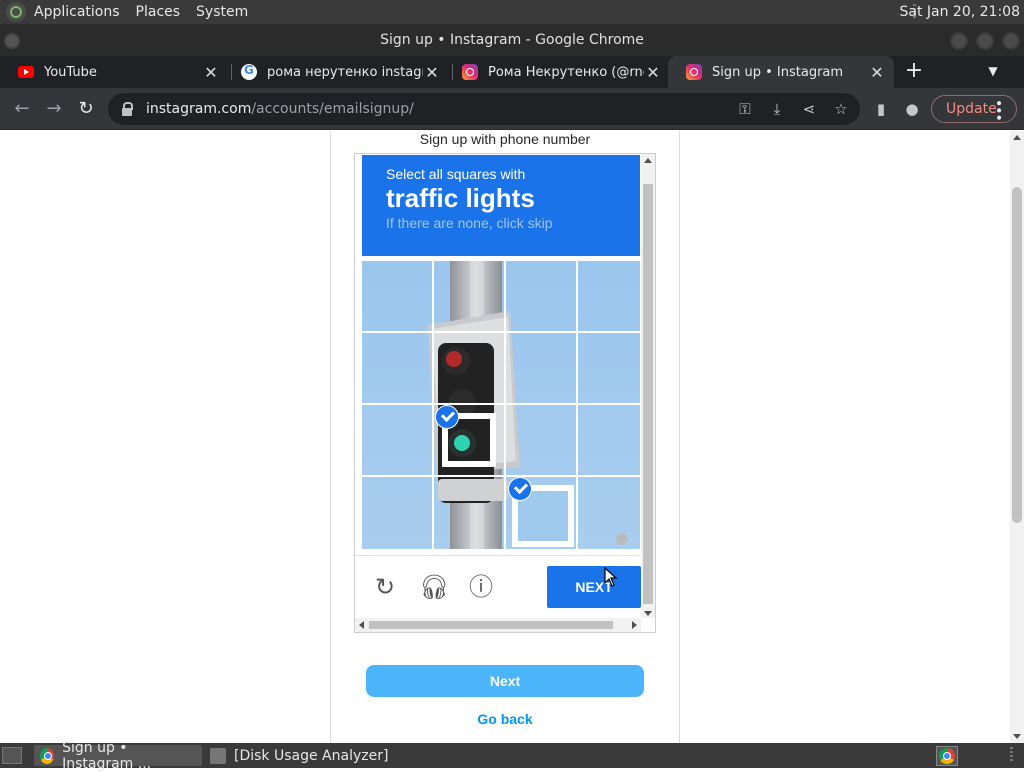 This screenshot has height=772, width=1024. What do you see at coordinates (594, 587) in the screenshot?
I see `captcha-next-button: NEXT` at bounding box center [594, 587].